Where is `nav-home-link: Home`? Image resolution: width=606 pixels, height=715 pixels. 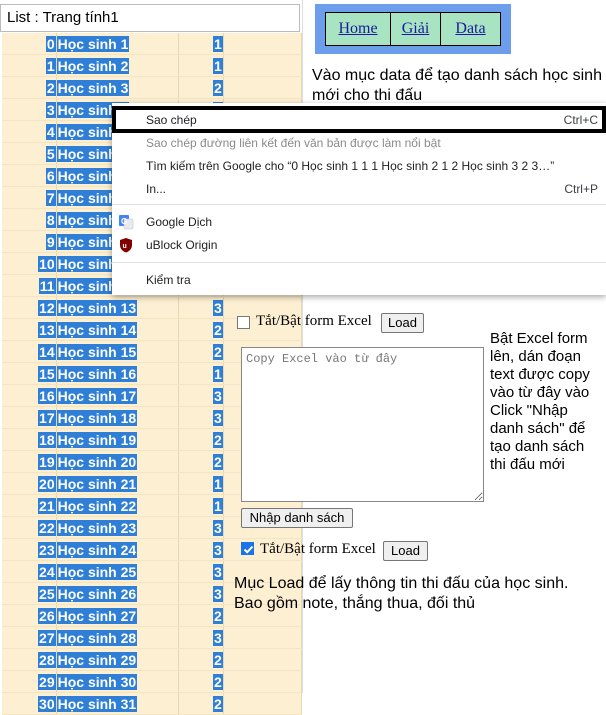 nav-home-link: Home is located at coordinates (358, 29).